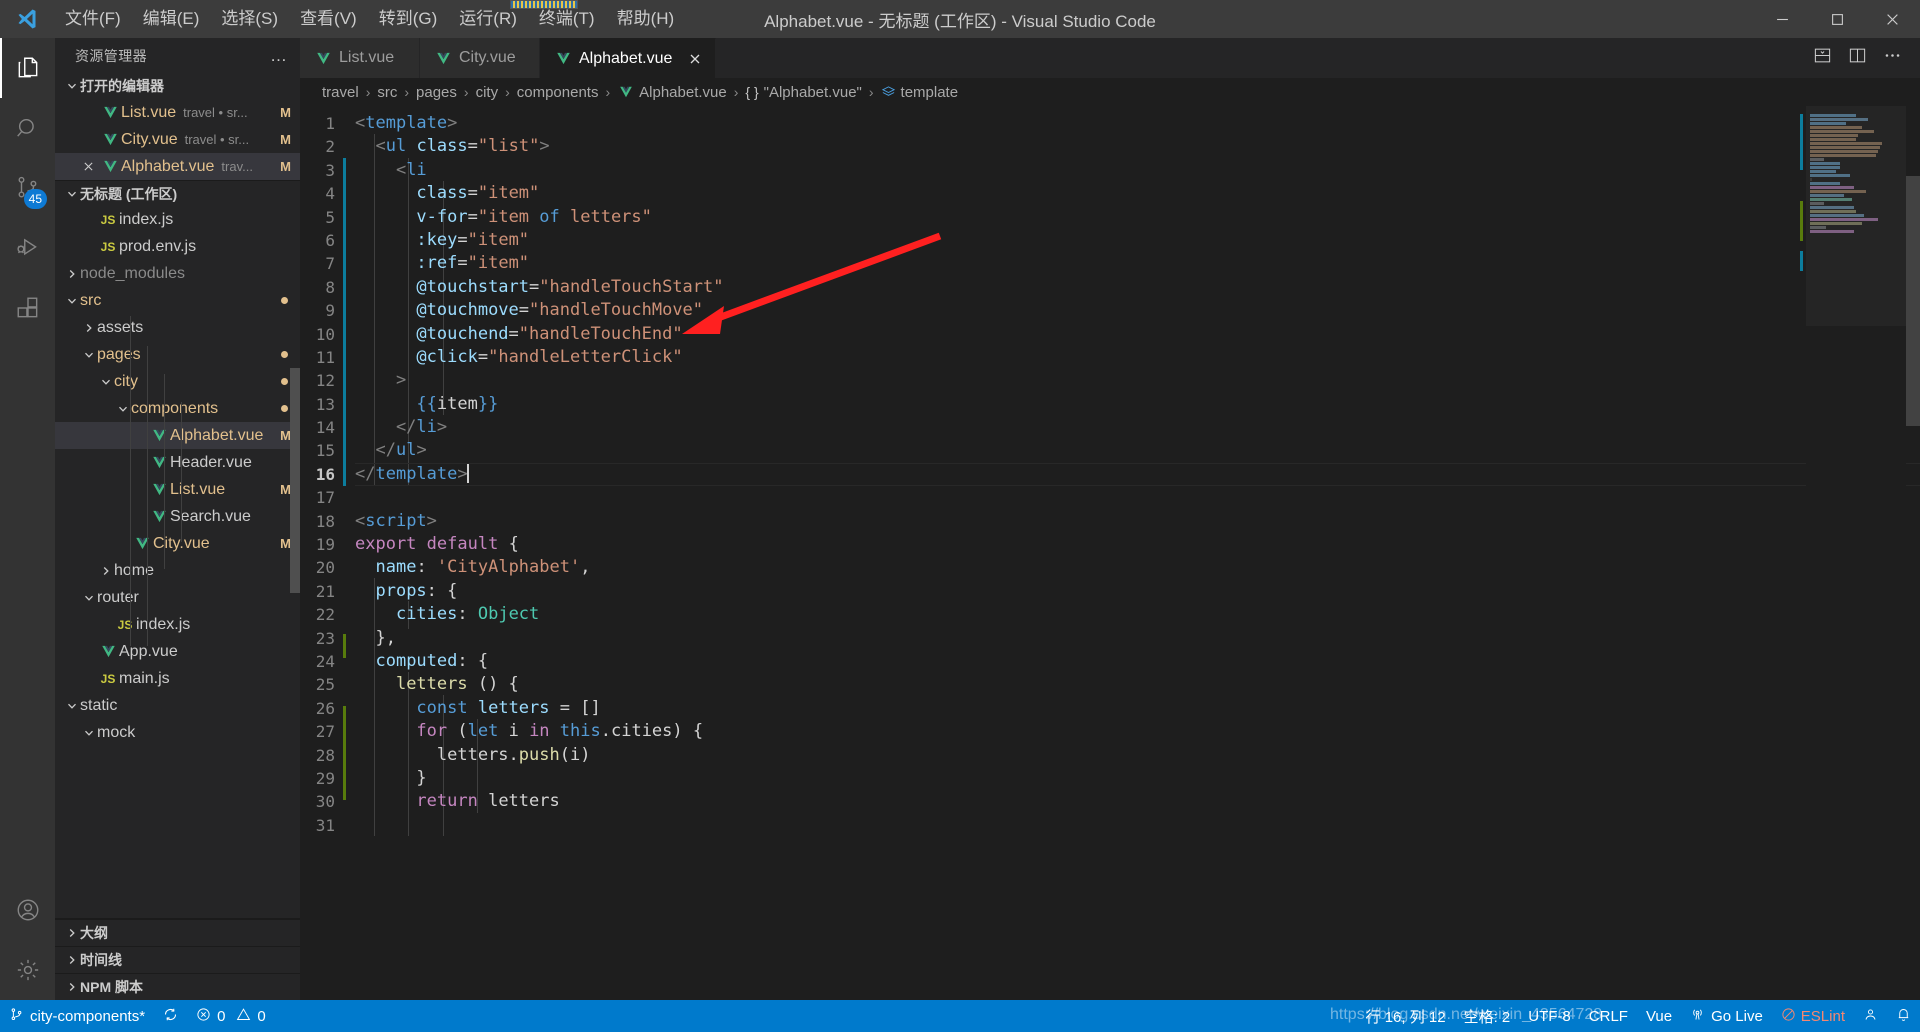 The width and height of the screenshot is (1920, 1032). What do you see at coordinates (177, 139) in the screenshot?
I see `open-editor-city-vue: City.vue travel • sr... M` at bounding box center [177, 139].